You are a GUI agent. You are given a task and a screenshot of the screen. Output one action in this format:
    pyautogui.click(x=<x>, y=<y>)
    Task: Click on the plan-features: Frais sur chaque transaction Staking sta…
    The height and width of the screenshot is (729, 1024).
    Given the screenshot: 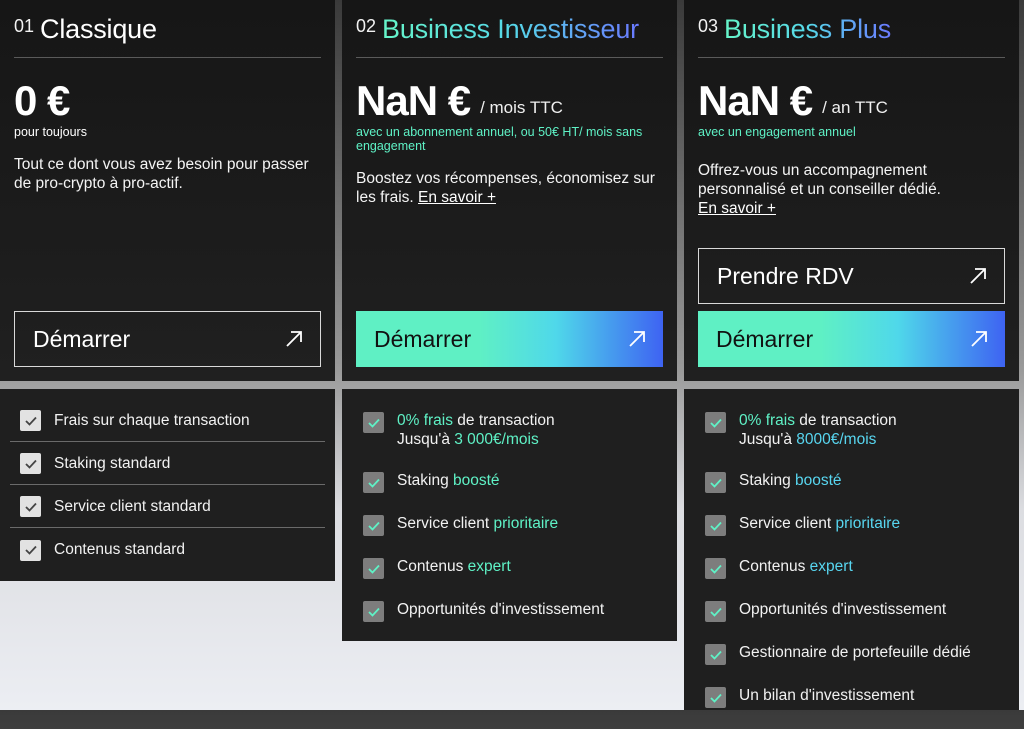 What is the action you would take?
    pyautogui.click(x=167, y=485)
    